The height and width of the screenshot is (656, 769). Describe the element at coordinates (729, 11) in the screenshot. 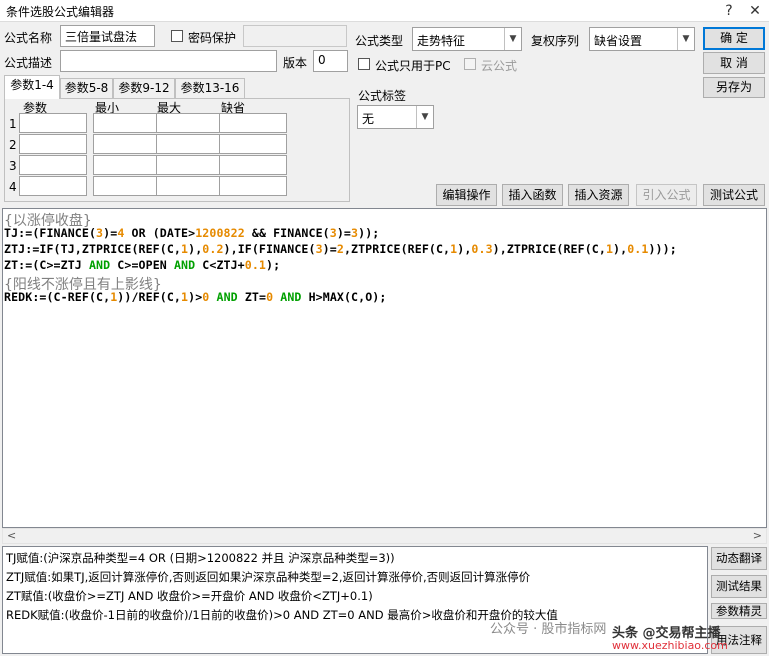

I see `help-icon: ?` at that location.